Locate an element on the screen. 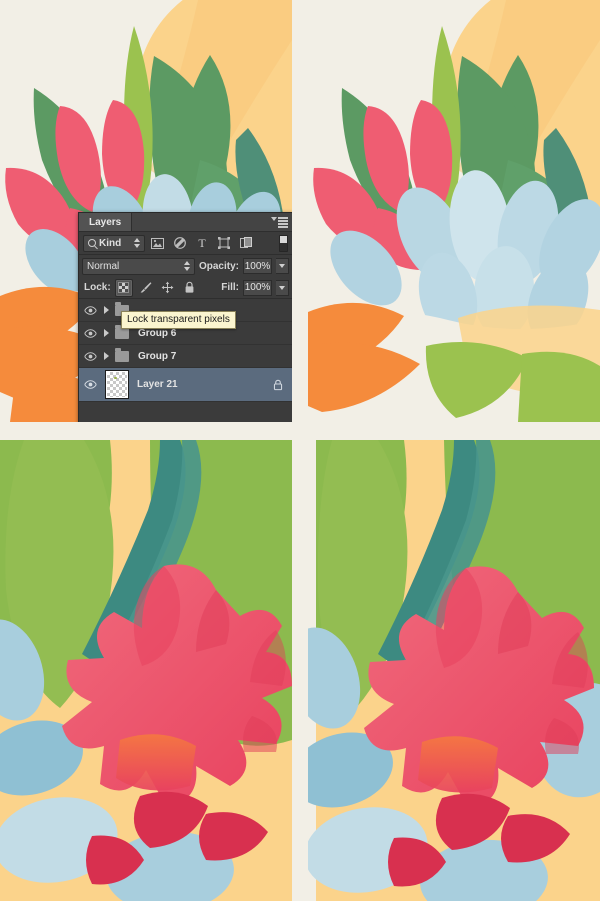 The image size is (600, 901). filter-smart-object-icon is located at coordinates (245, 243).